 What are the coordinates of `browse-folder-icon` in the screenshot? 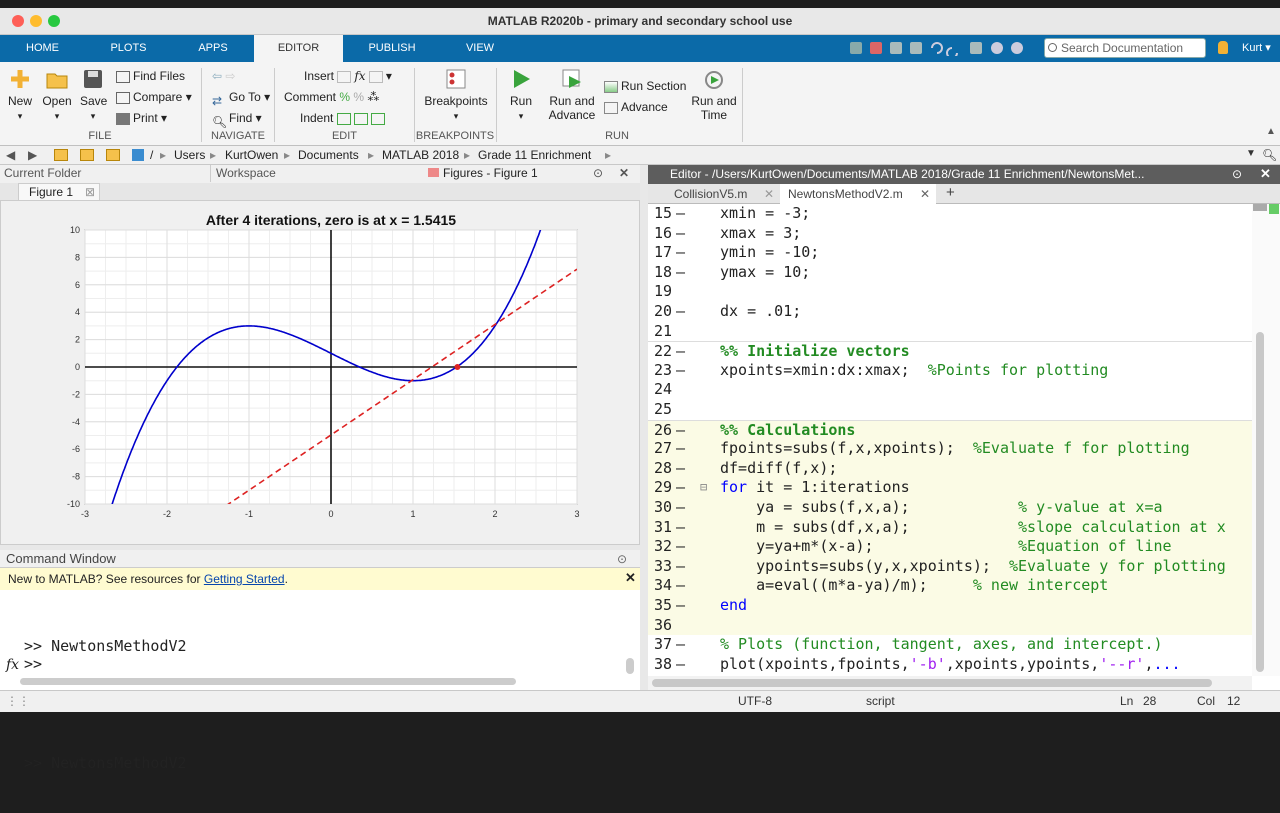 It's located at (87, 155).